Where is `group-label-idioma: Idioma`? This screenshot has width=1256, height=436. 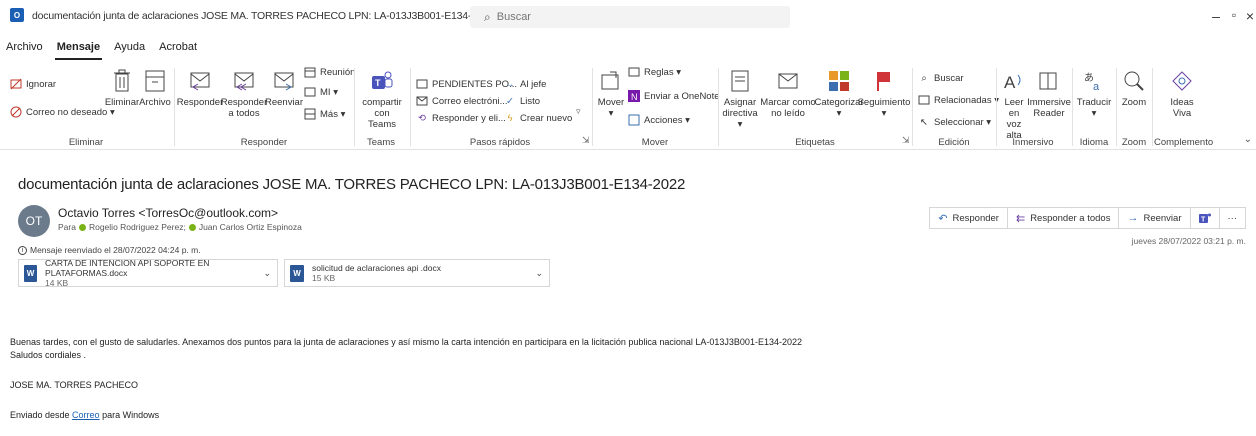 group-label-idioma: Idioma is located at coordinates (1094, 142).